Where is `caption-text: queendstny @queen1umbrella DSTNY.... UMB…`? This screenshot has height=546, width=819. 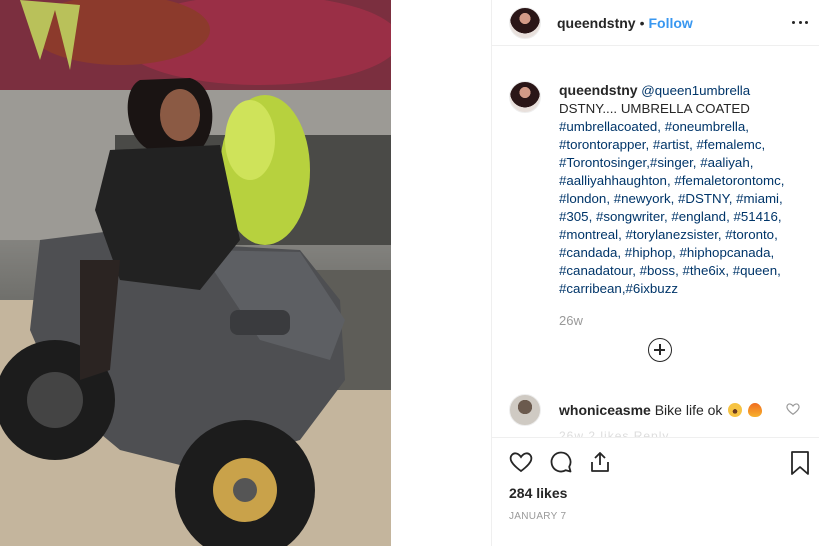 caption-text: queendstny @queen1umbrella DSTNY.... UMB… is located at coordinates (684, 189).